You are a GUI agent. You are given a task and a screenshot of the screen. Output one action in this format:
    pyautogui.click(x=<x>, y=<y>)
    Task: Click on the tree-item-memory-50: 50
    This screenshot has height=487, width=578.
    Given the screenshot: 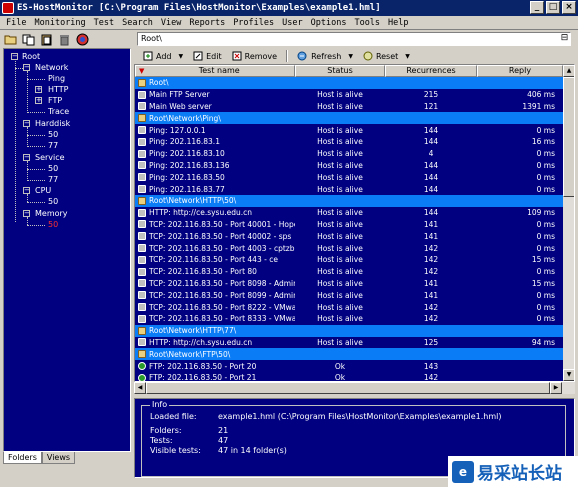 What is the action you would take?
    pyautogui.click(x=53, y=225)
    